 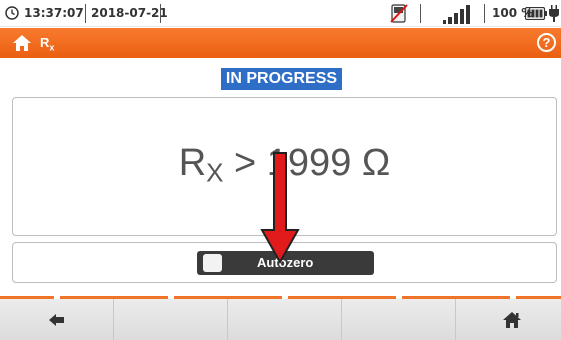 What do you see at coordinates (280, 13) in the screenshot?
I see `status-bar: 13:37:07 2018-07-21 100 %` at bounding box center [280, 13].